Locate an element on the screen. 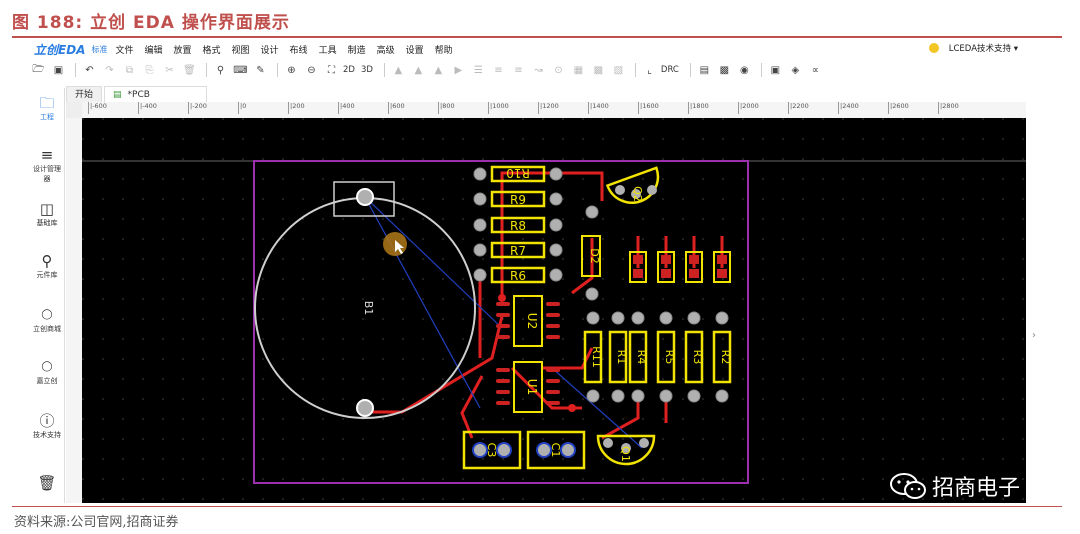 Image resolution: width=1080 pixels, height=534 pixels. pcb-doc-icon: ▤ is located at coordinates (117, 95).